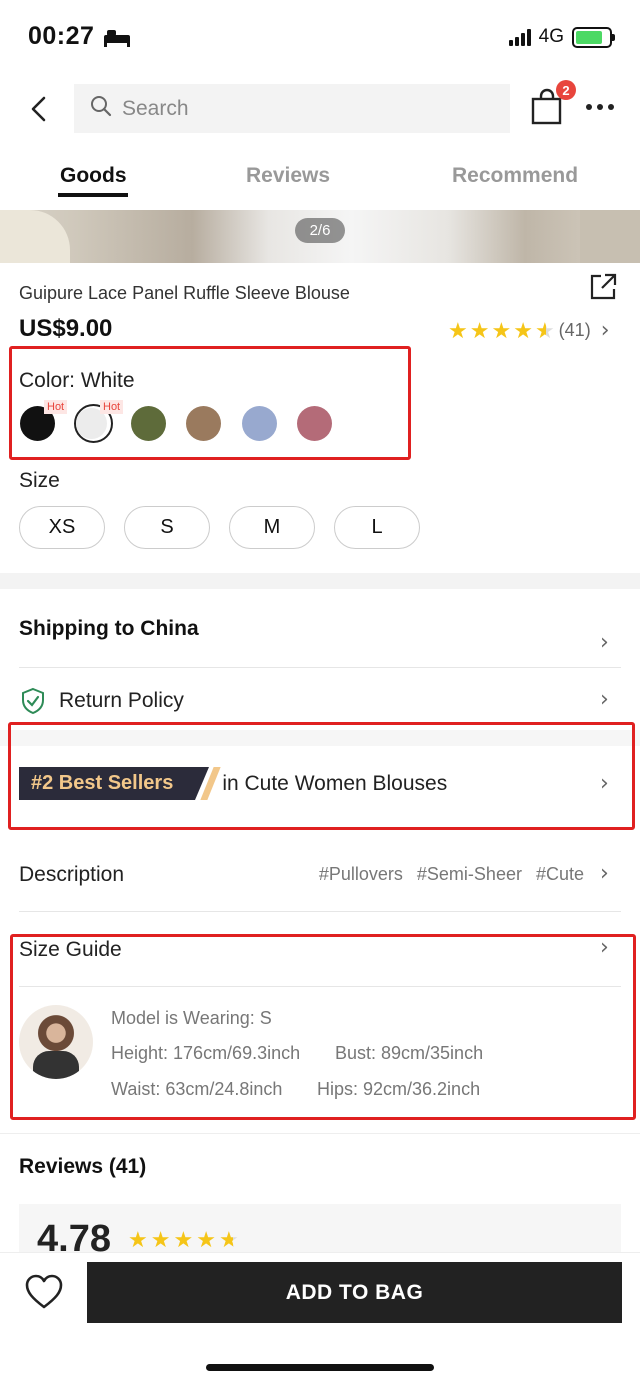  Describe the element at coordinates (191, 1018) in the screenshot. I see `model-wearing: Model is Wearing: S` at that location.